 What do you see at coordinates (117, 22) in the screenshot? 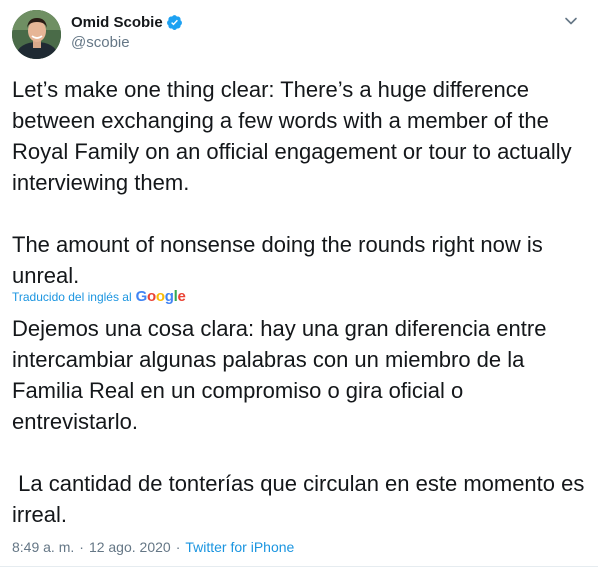
I see `display-name: Omid Scobie` at bounding box center [117, 22].